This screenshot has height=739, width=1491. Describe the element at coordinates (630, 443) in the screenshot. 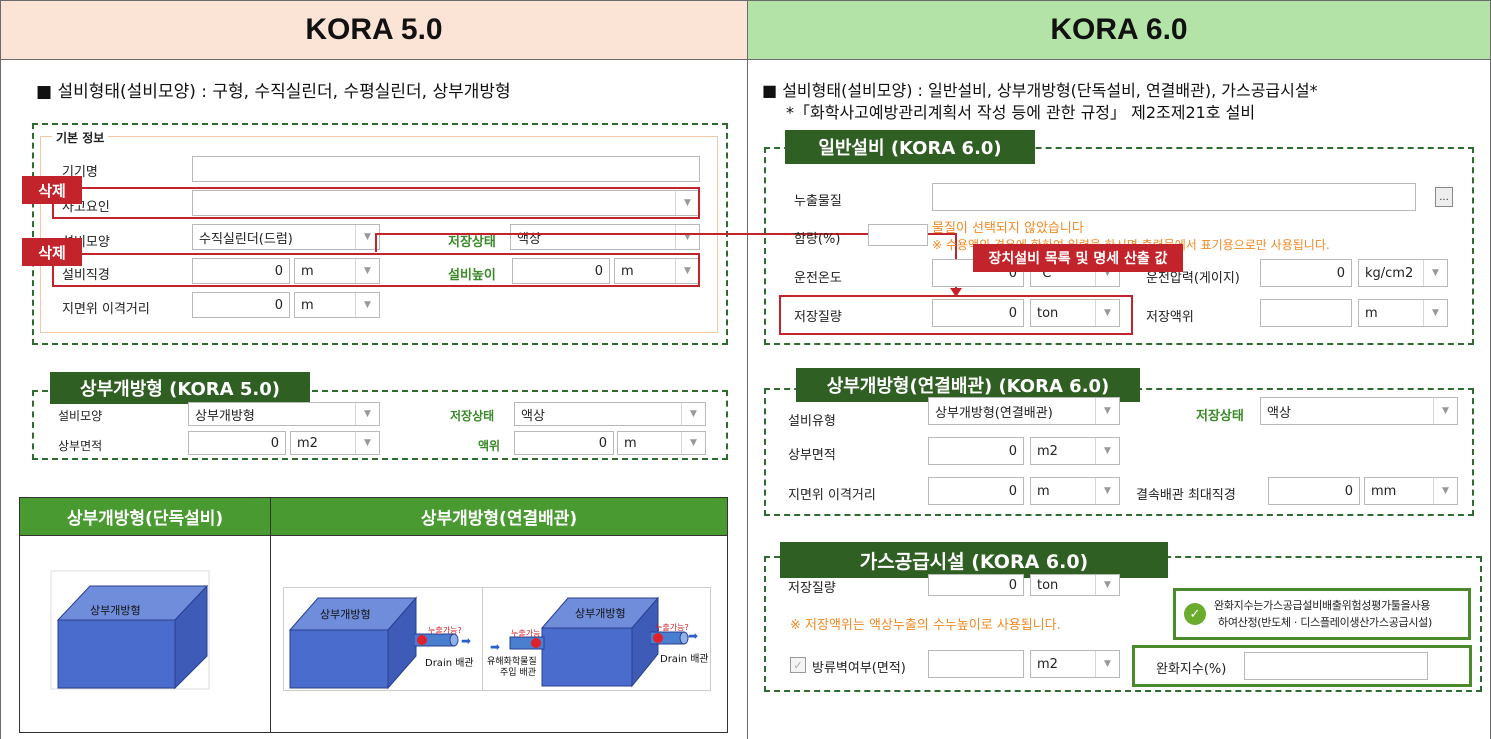

I see `open-top-5-level-unit: m` at that location.